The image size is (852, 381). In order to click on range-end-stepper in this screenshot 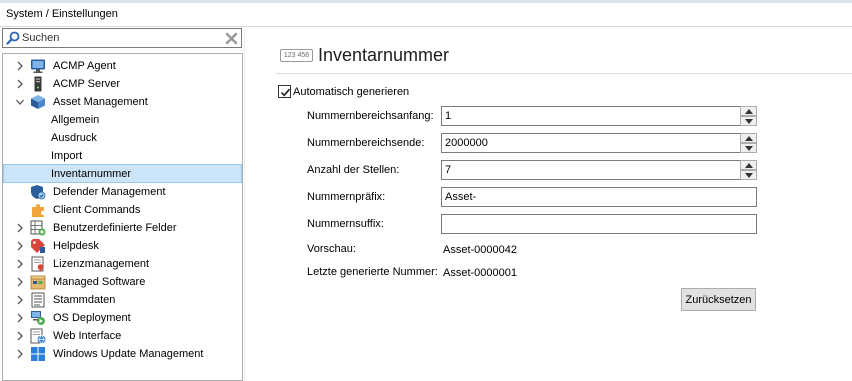, I will do `click(748, 143)`.